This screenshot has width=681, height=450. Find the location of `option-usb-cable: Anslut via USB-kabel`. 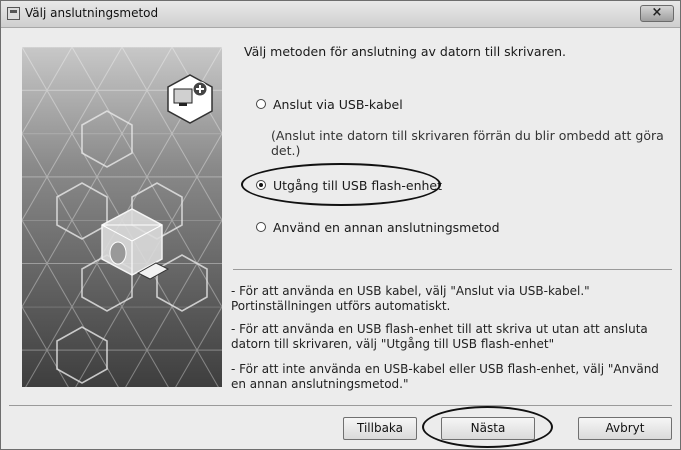

option-usb-cable: Anslut via USB-kabel is located at coordinates (329, 104).